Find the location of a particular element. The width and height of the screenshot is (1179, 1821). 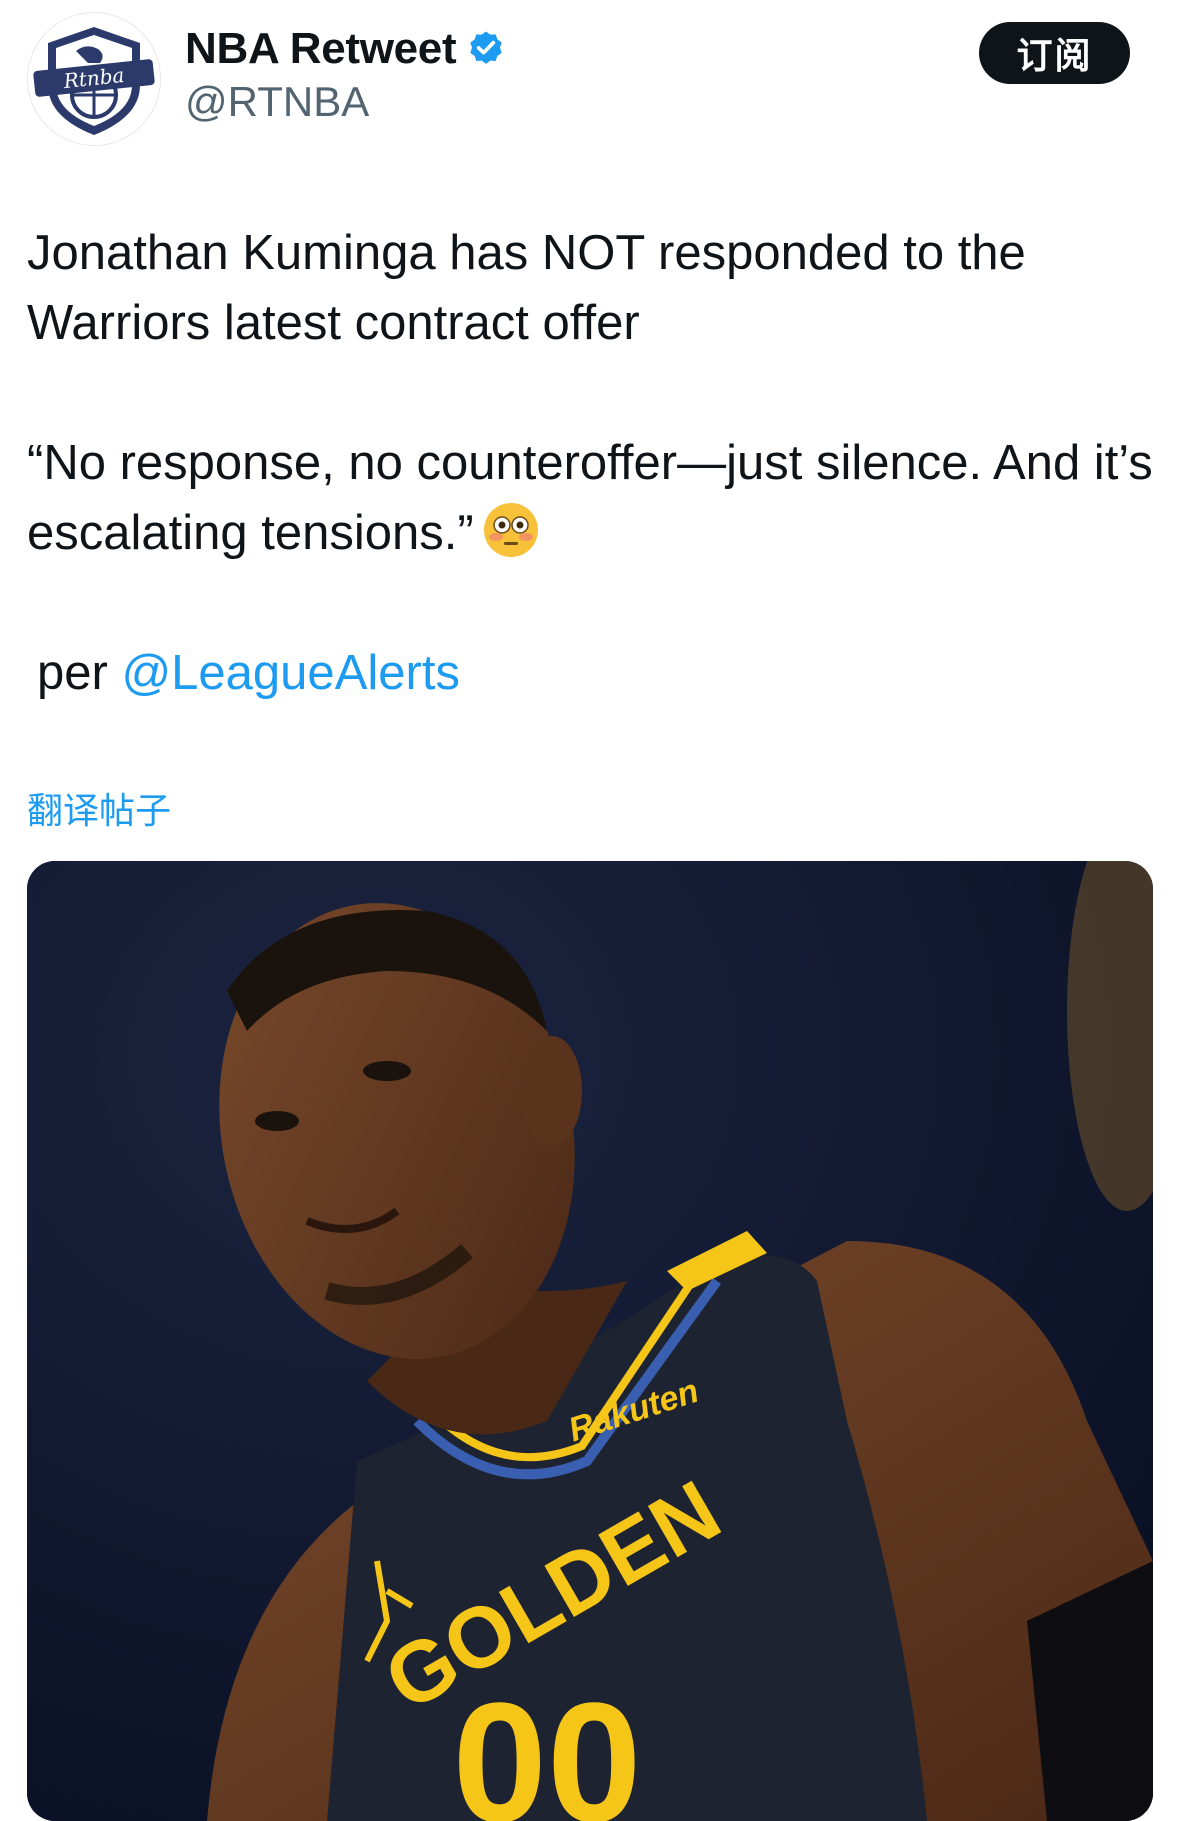

verified-badge-icon is located at coordinates (486, 49).